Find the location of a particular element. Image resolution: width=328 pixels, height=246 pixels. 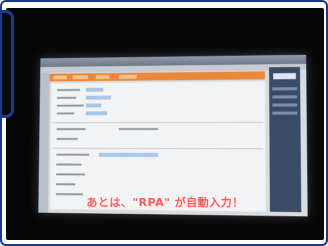

screen-sidebar is located at coordinates (44, 142).